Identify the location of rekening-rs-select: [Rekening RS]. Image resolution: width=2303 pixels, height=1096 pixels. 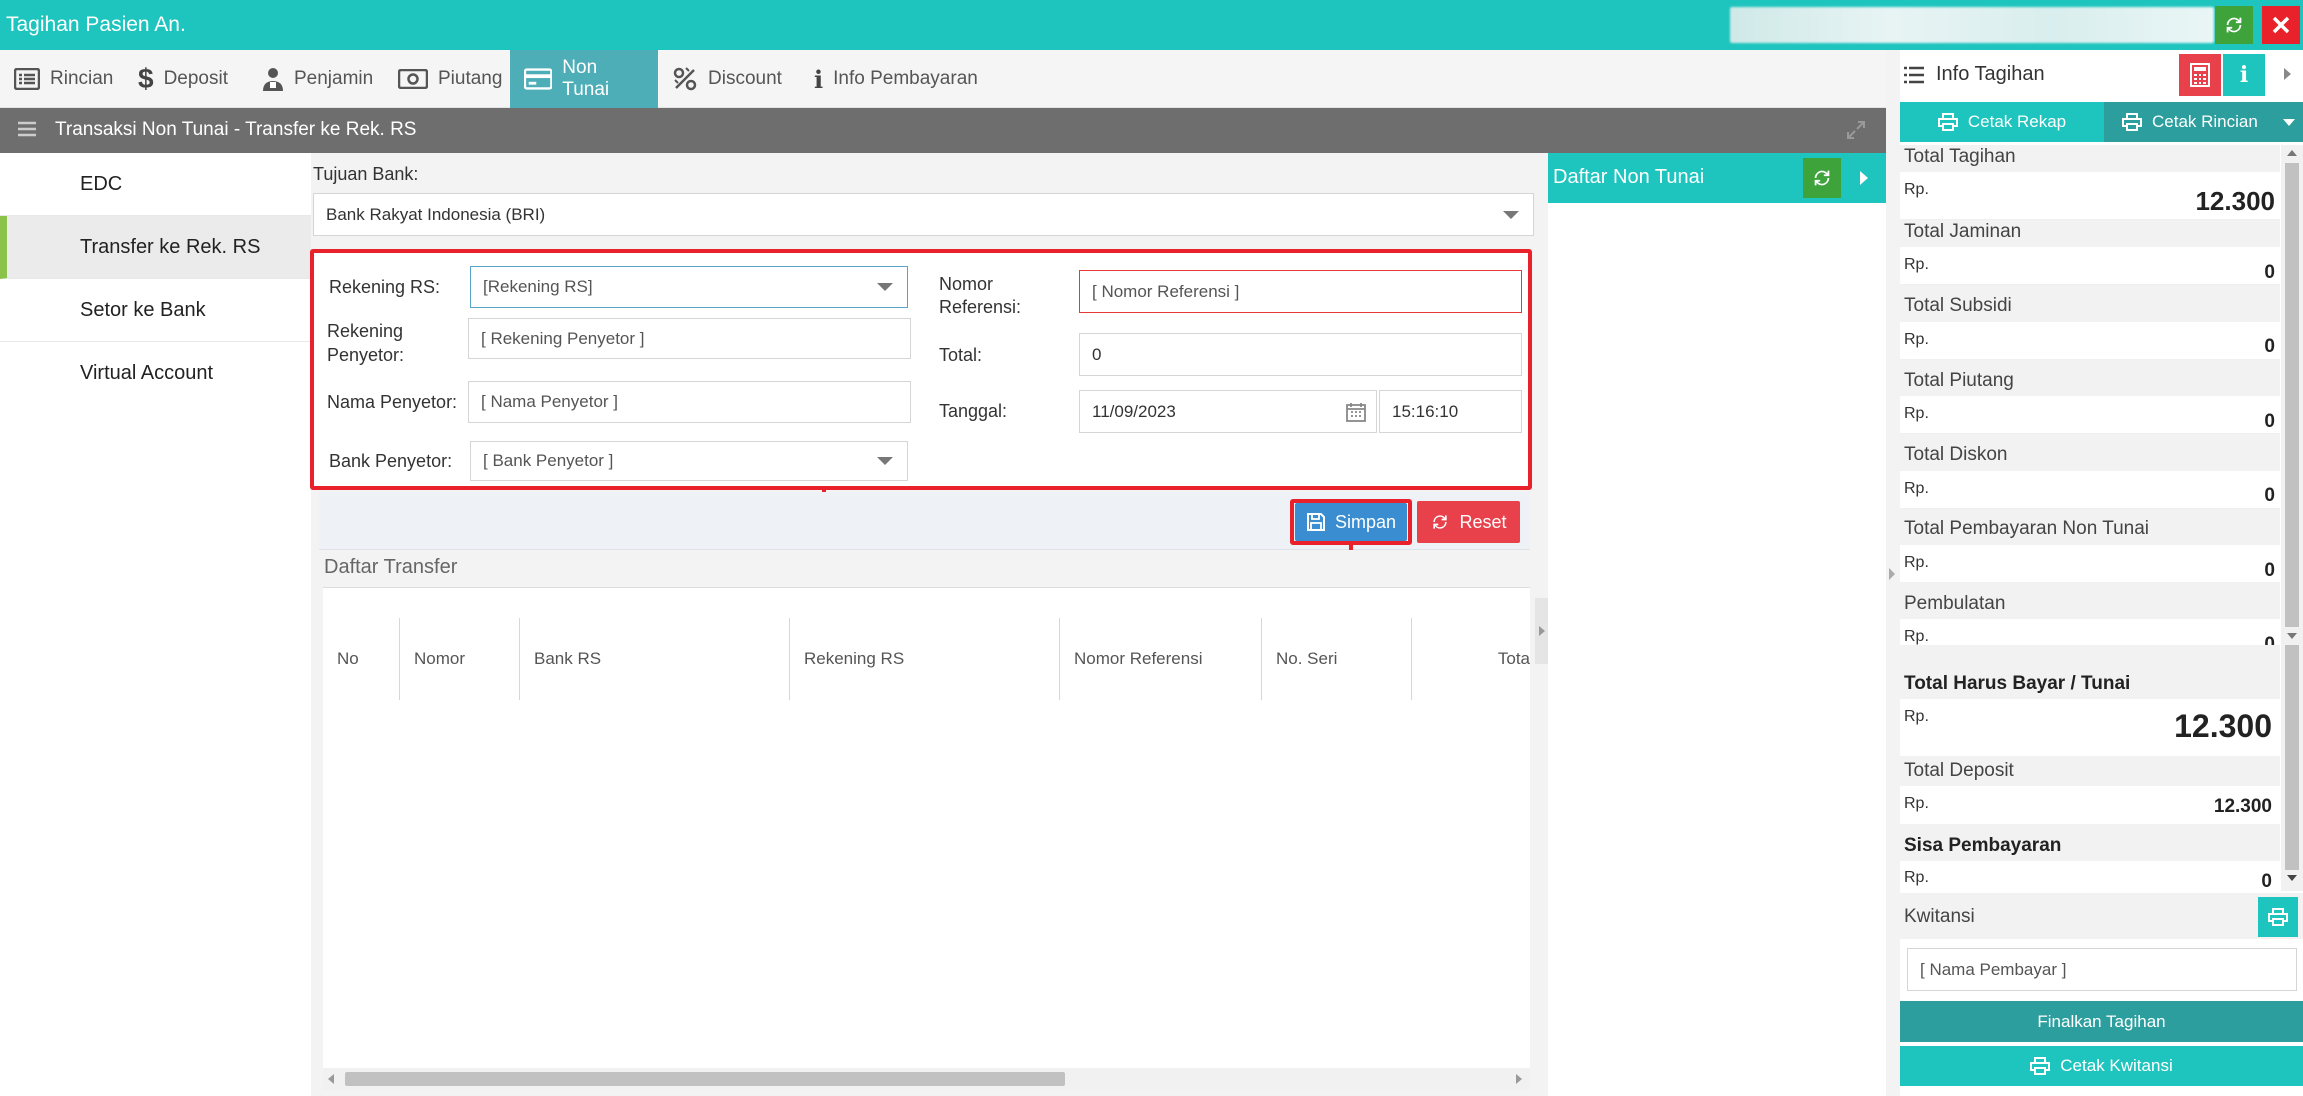
(689, 287).